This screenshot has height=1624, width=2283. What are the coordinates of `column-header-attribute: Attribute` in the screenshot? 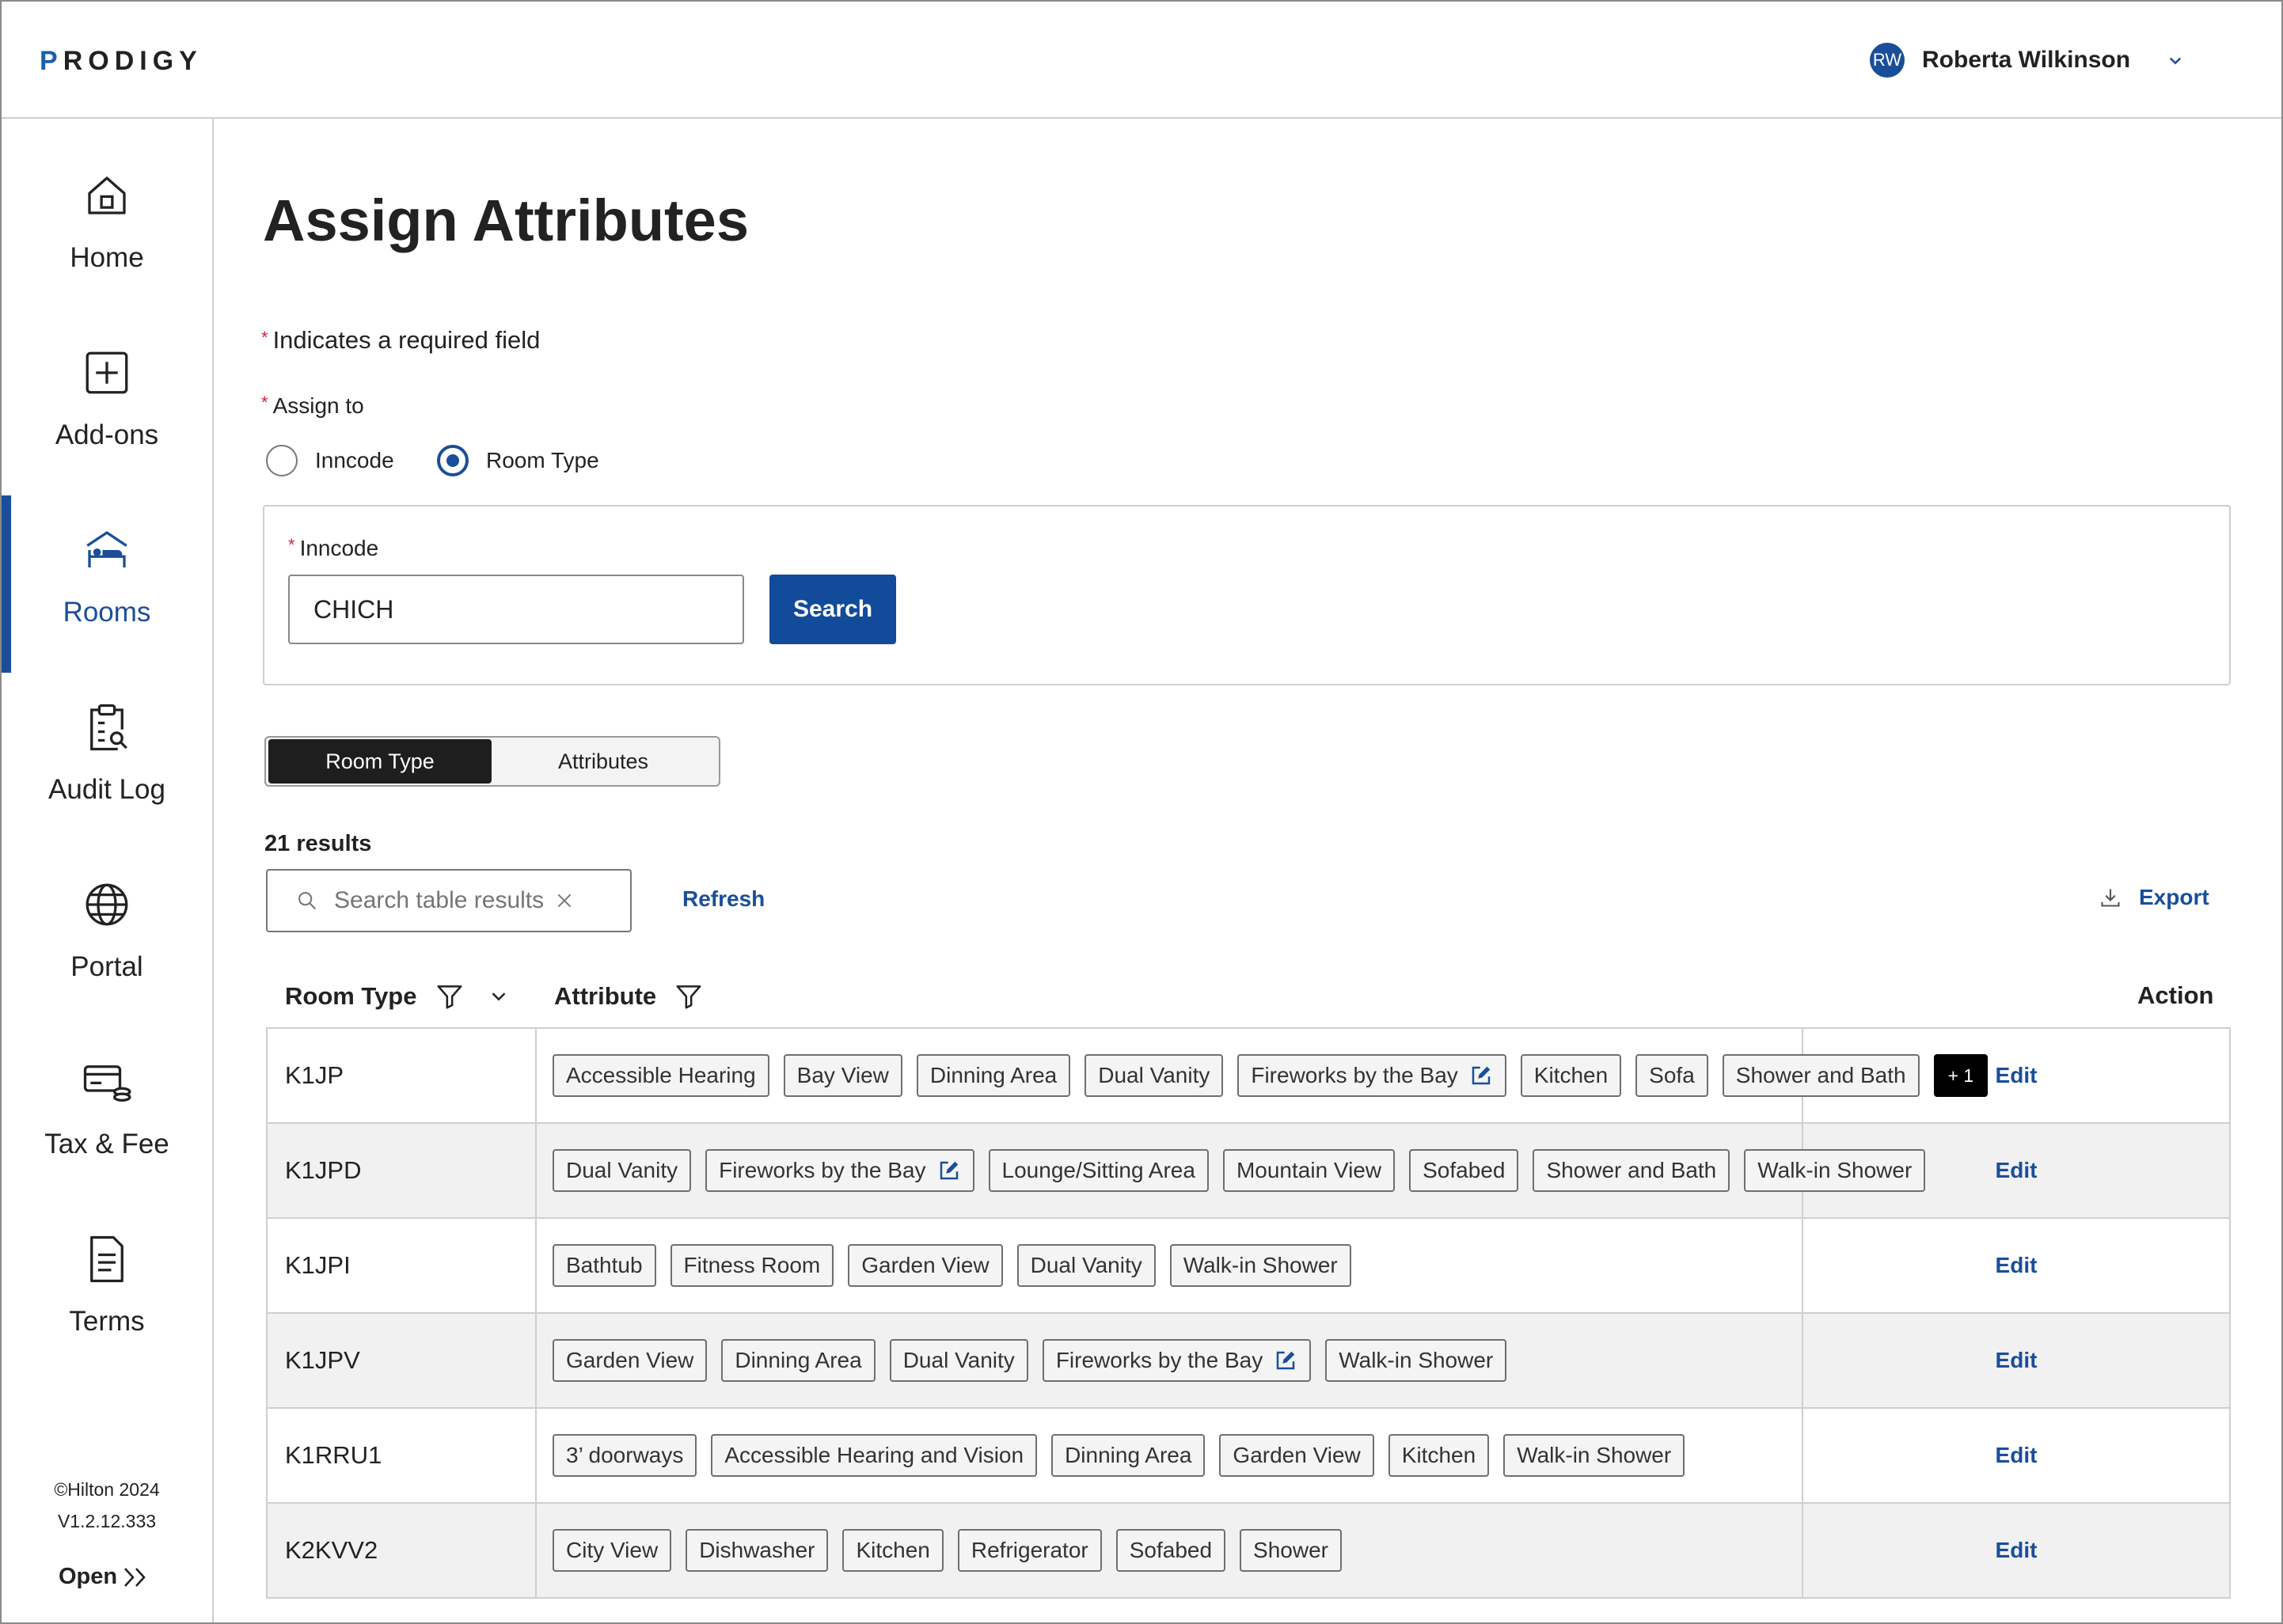 It's located at (629, 996).